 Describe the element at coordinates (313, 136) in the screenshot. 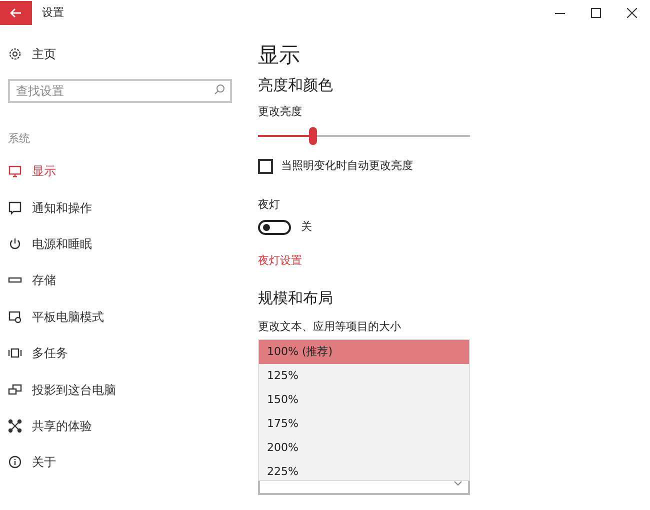

I see `slider-thumb` at that location.